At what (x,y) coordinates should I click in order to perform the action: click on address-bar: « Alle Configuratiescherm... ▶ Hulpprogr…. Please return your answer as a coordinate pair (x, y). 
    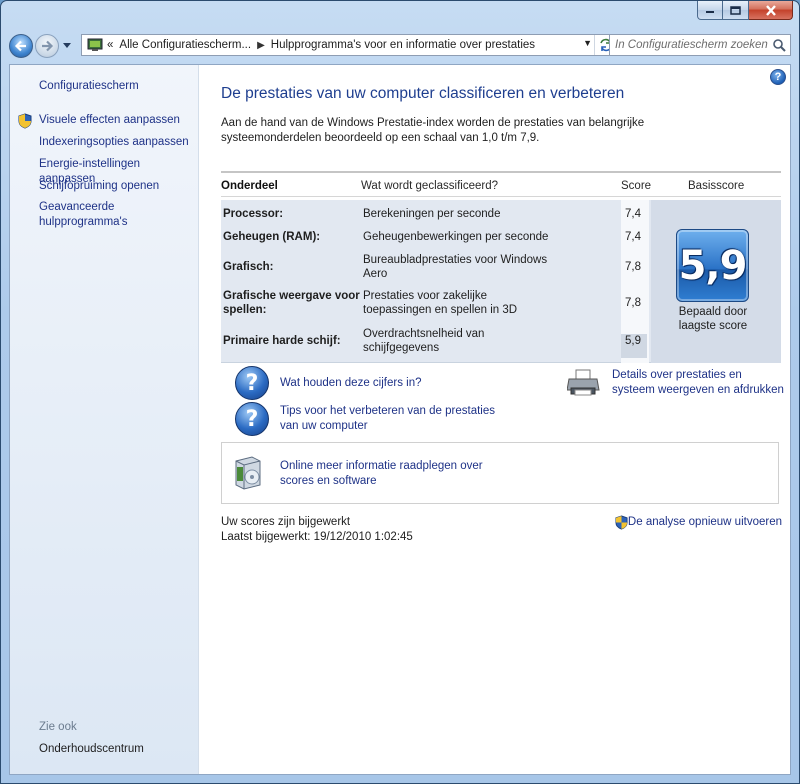
    Looking at the image, I should click on (349, 45).